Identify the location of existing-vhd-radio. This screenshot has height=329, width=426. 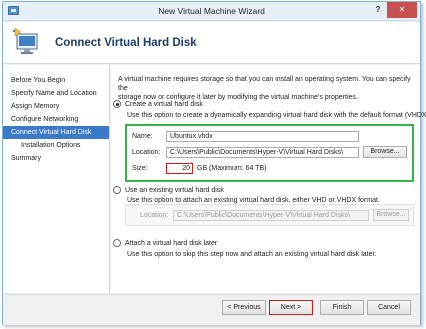
(117, 190).